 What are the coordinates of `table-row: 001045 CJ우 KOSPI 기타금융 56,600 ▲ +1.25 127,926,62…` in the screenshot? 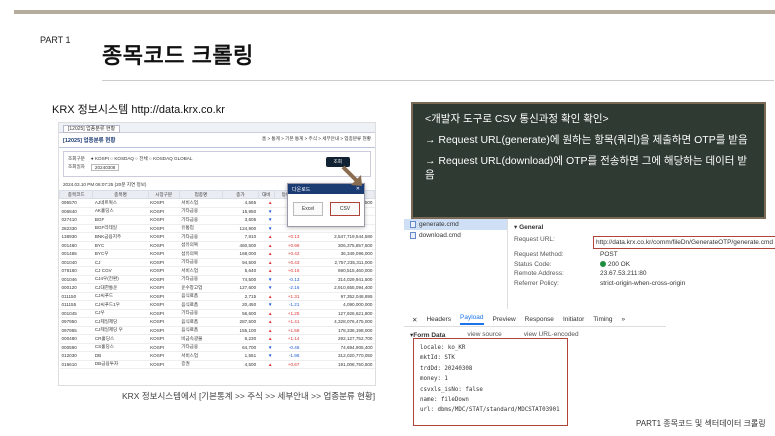 It's located at (217, 313).